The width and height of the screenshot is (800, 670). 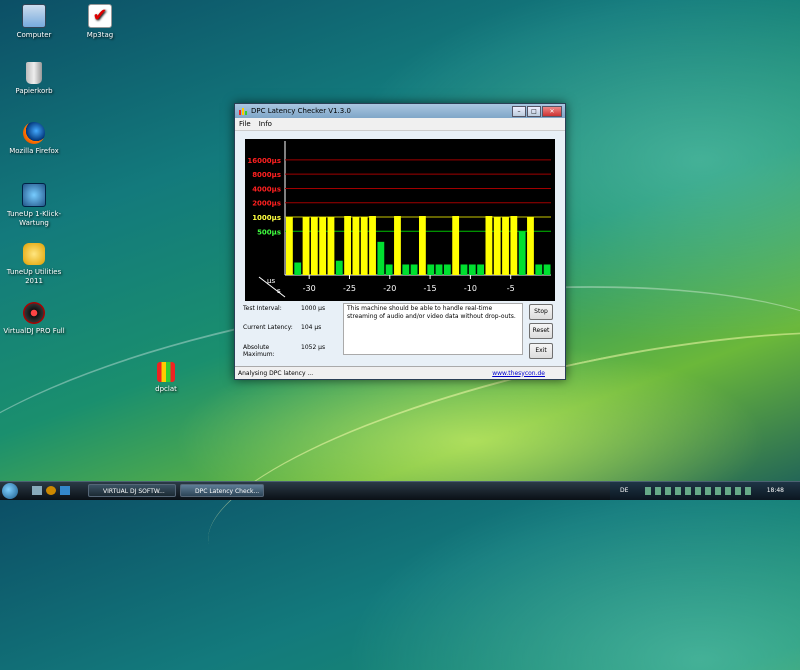 I want to click on y-tick-label: 500µs, so click(x=269, y=232).